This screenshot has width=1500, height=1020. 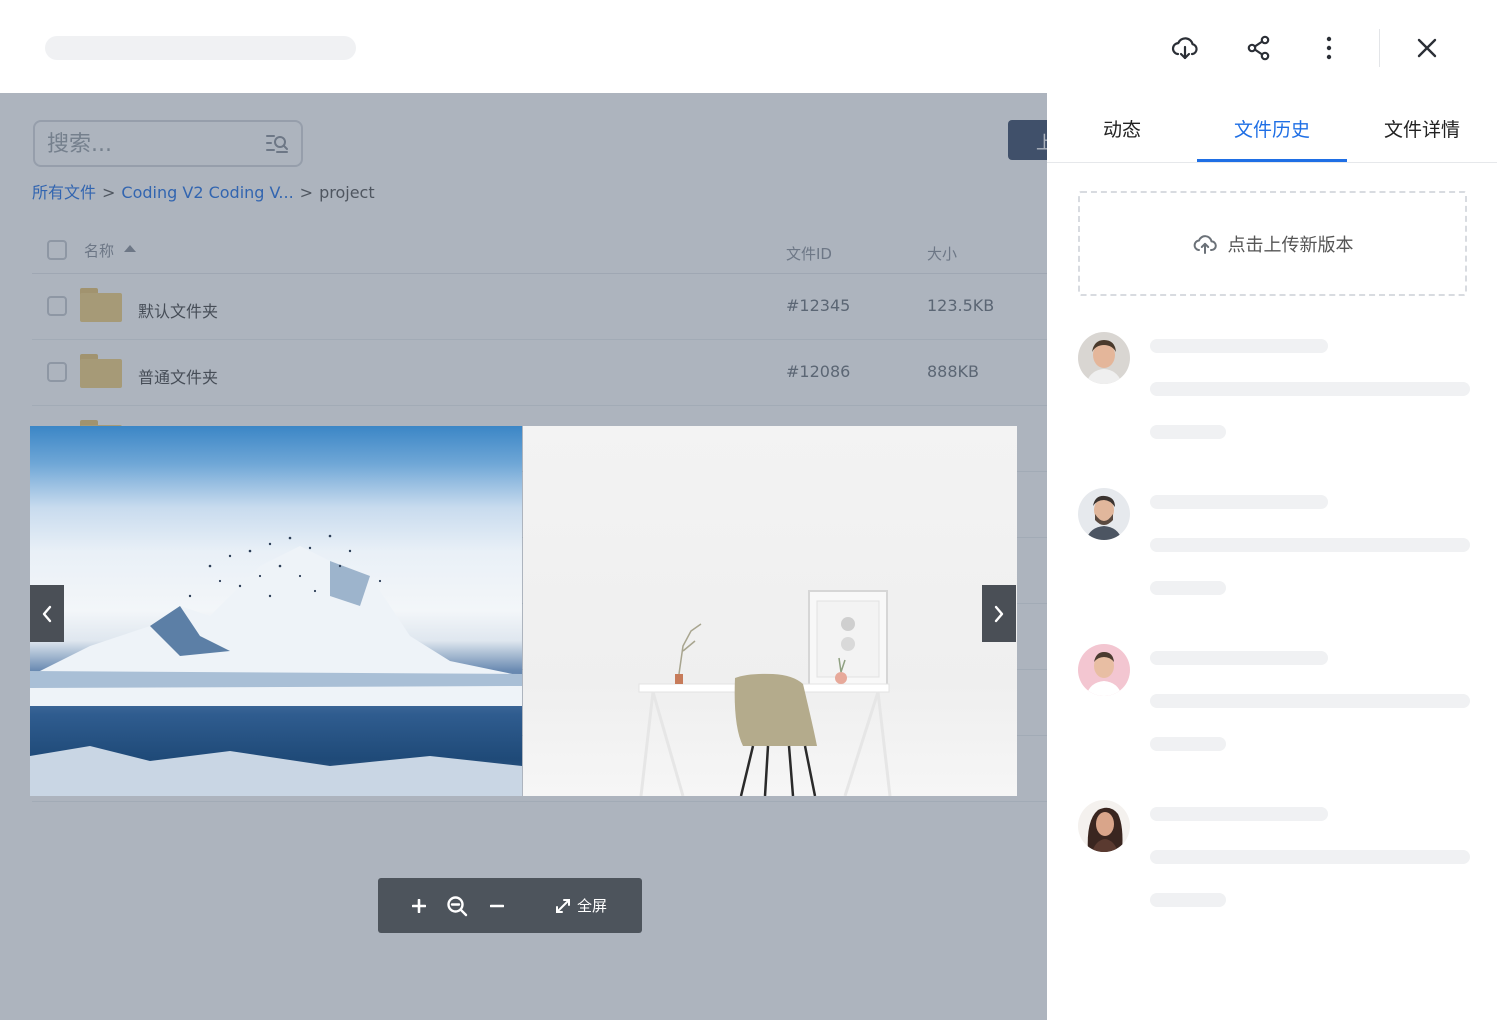 I want to click on fullscreen-label: 全屏, so click(x=591, y=906).